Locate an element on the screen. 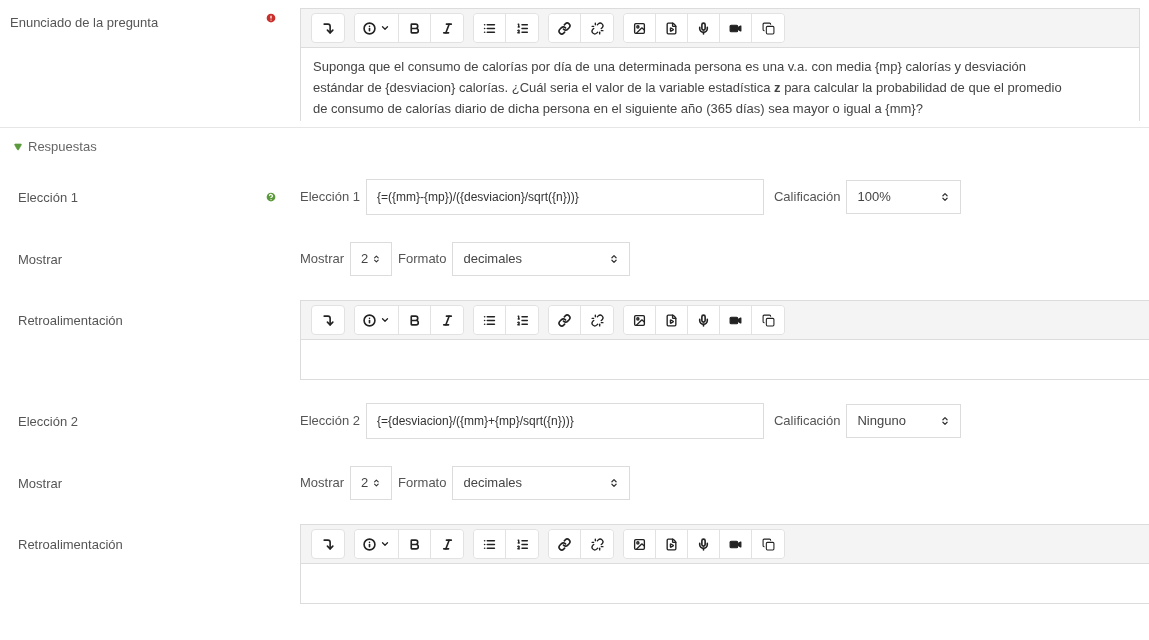  question-editor is located at coordinates (720, 64).